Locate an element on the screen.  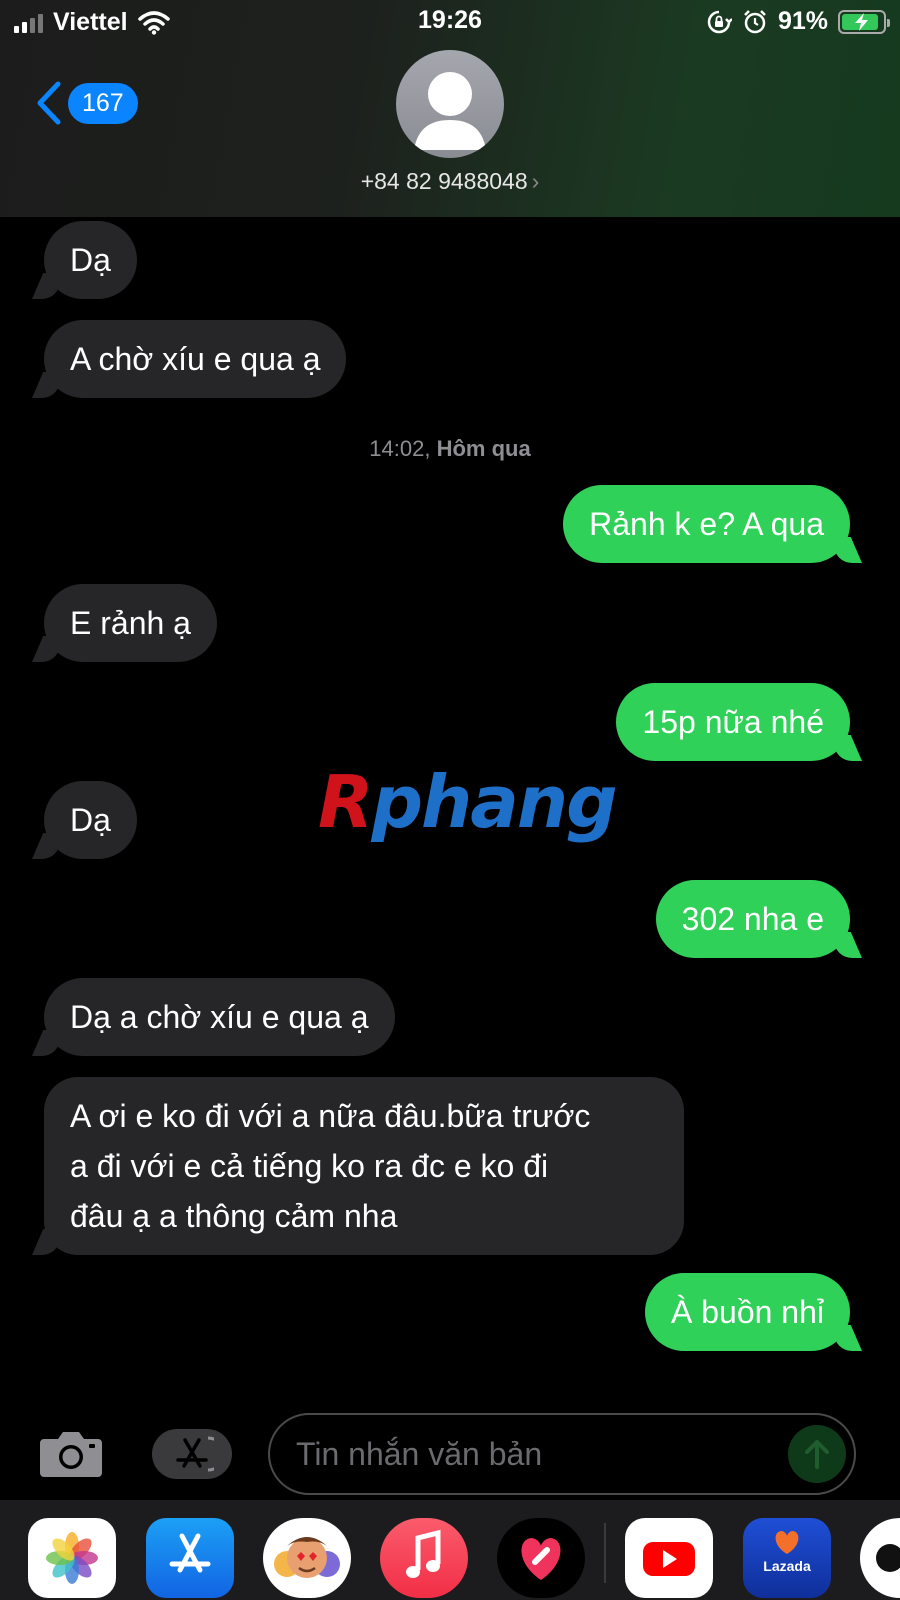
outgoing-message: 302 nha e is located at coordinates (752, 919).